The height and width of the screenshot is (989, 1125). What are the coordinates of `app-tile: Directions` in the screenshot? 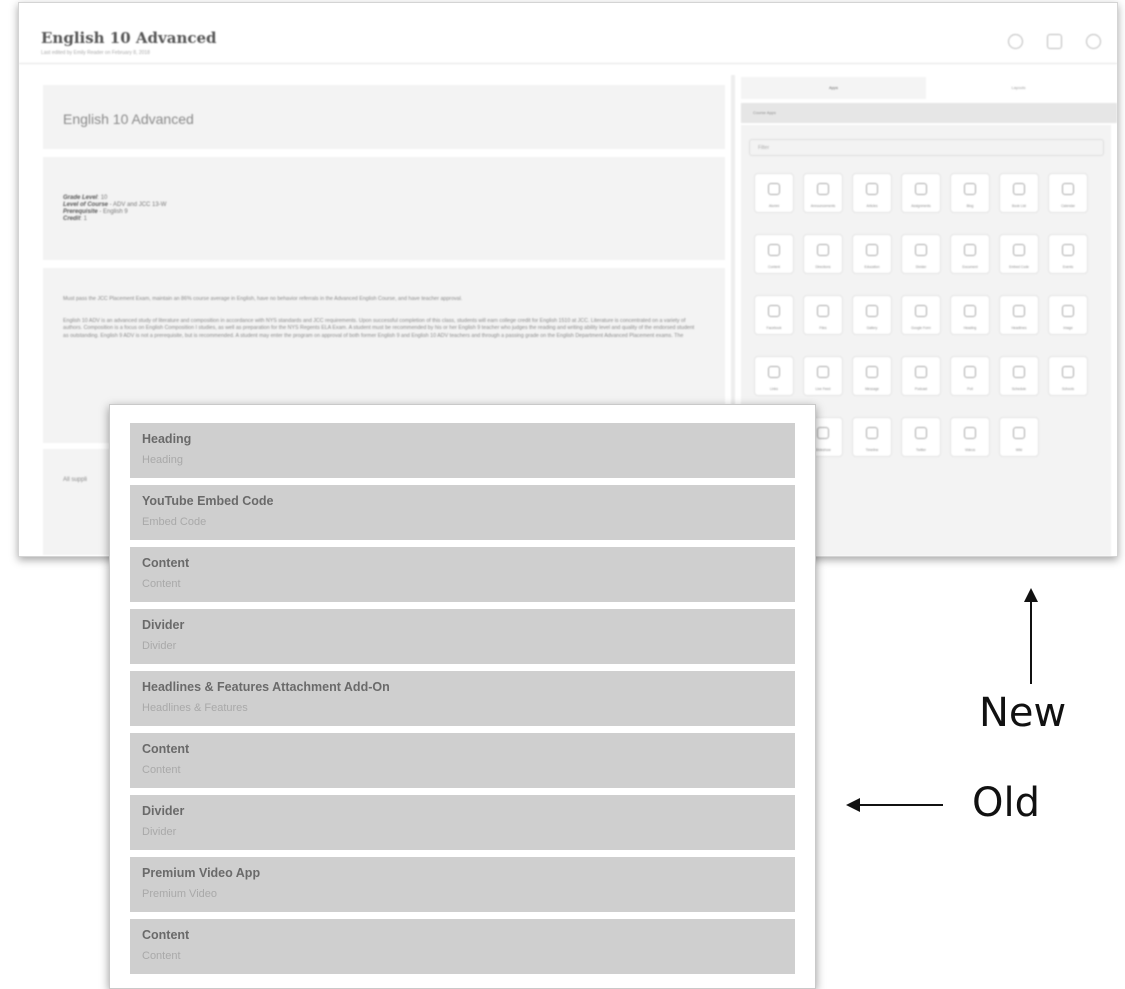 It's located at (823, 254).